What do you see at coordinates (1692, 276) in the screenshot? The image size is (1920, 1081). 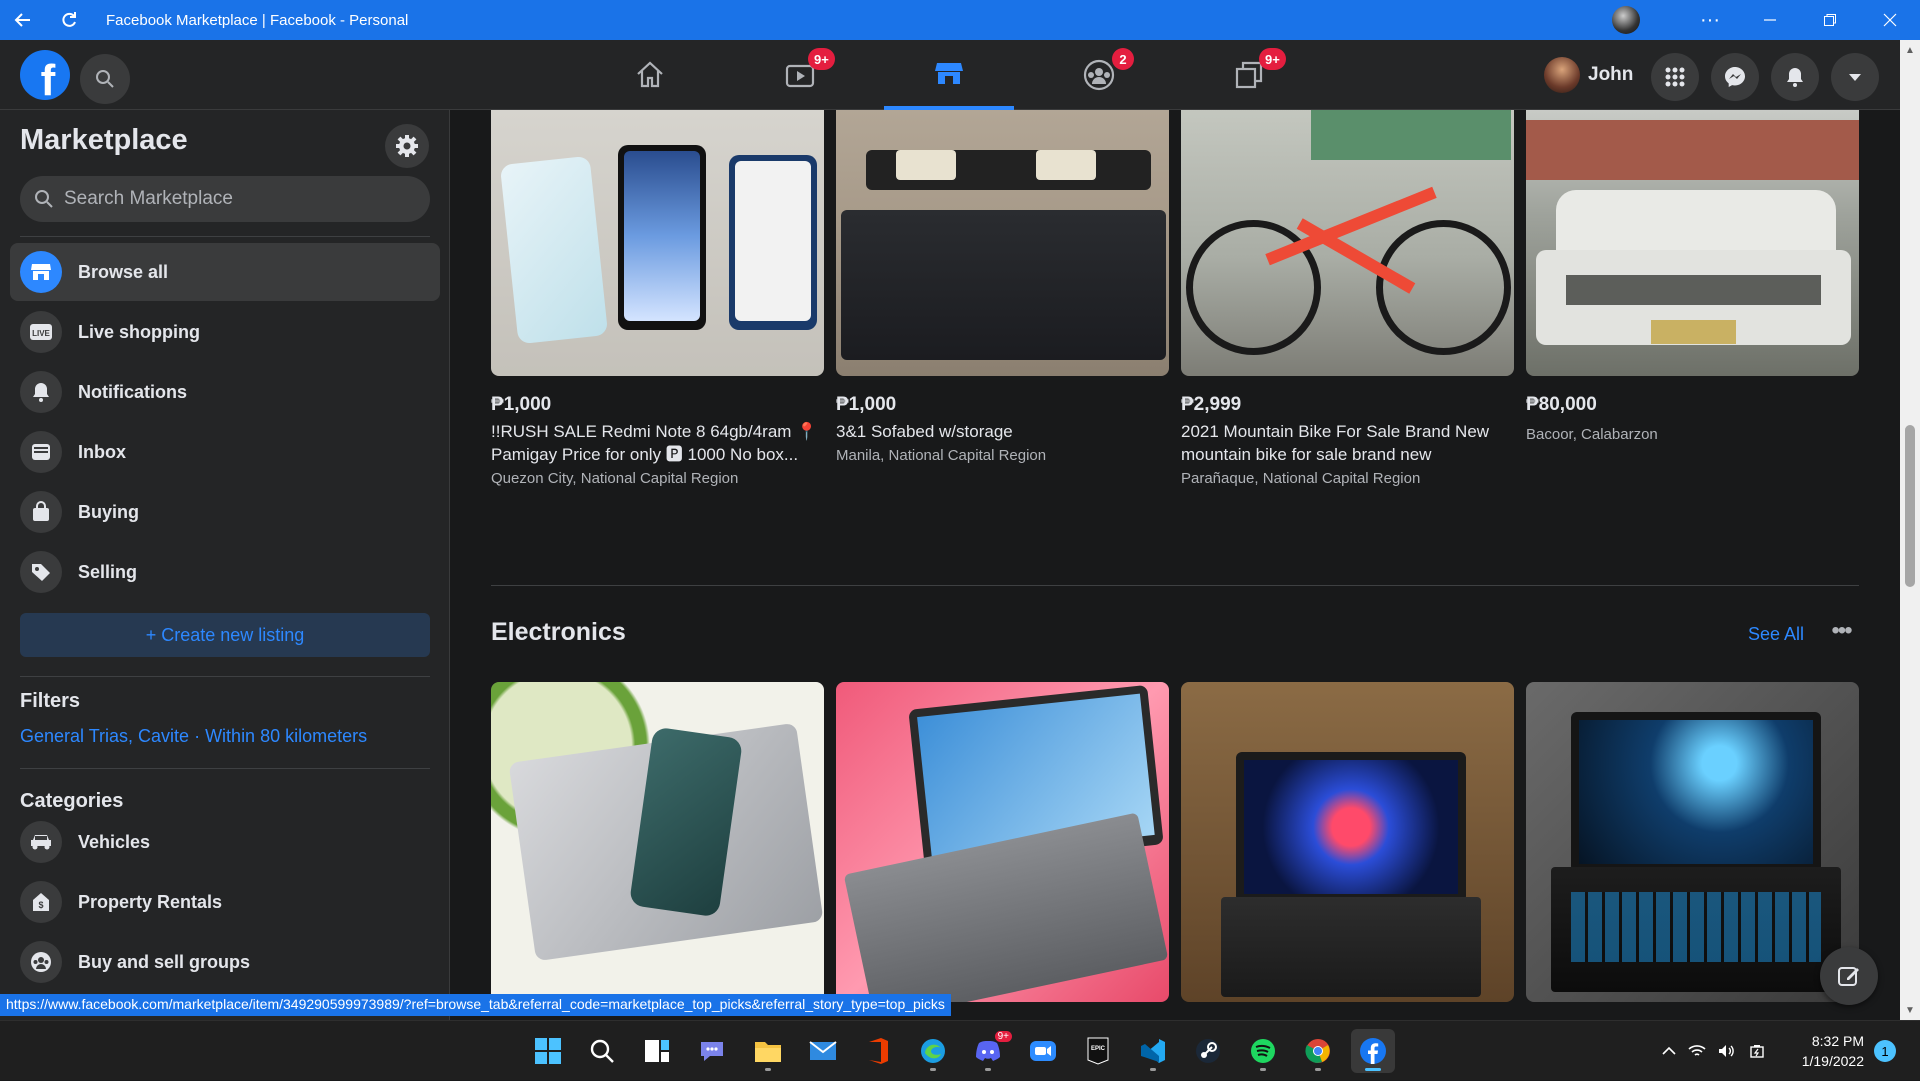 I see `listing-card-car: ₱80,000 Bacoor, Calabarzon` at bounding box center [1692, 276].